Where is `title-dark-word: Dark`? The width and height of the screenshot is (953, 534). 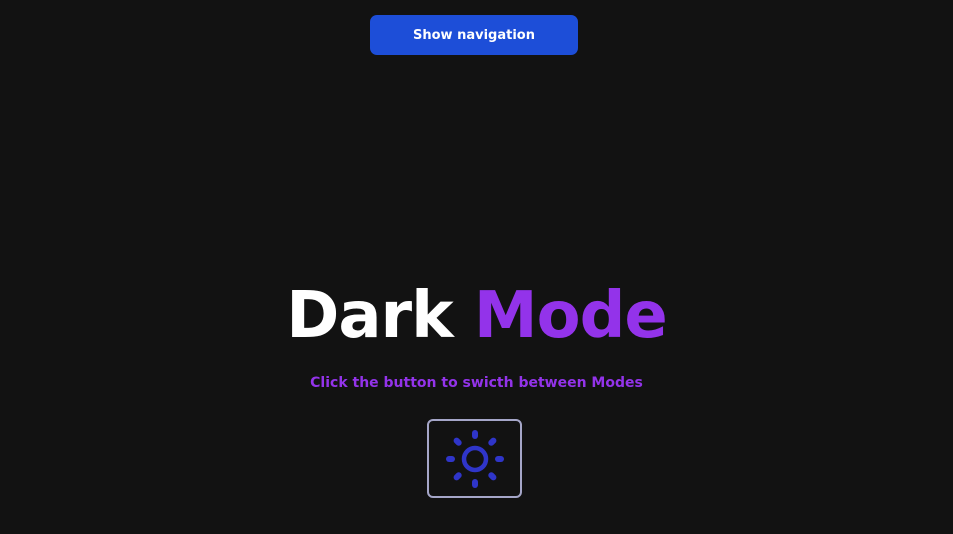
title-dark-word: Dark is located at coordinates (369, 316).